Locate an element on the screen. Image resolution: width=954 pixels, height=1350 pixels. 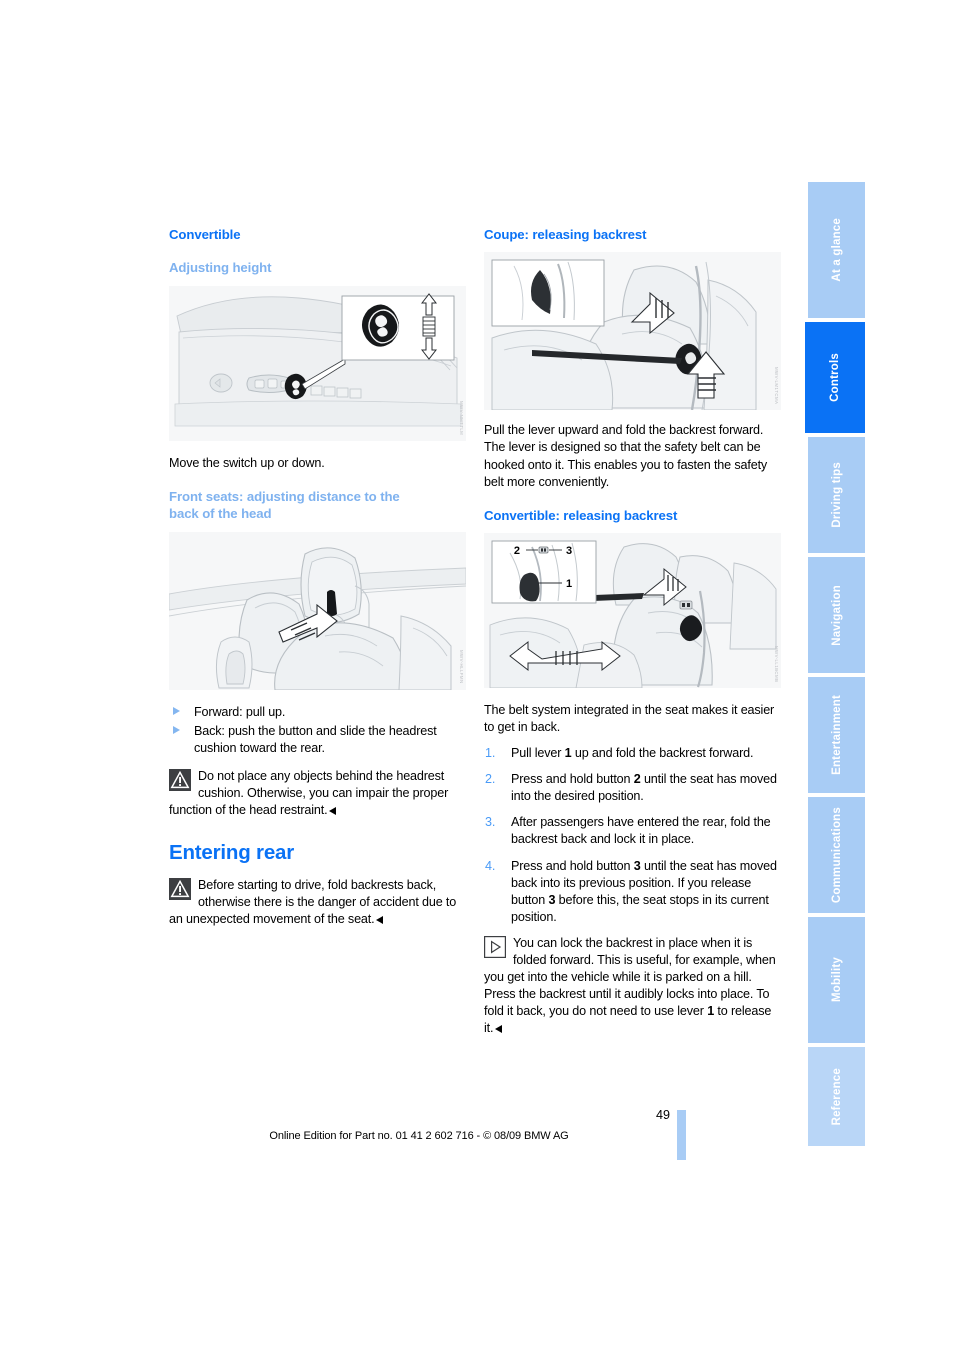
svg-text: 1 is located at coordinates (569, 584).